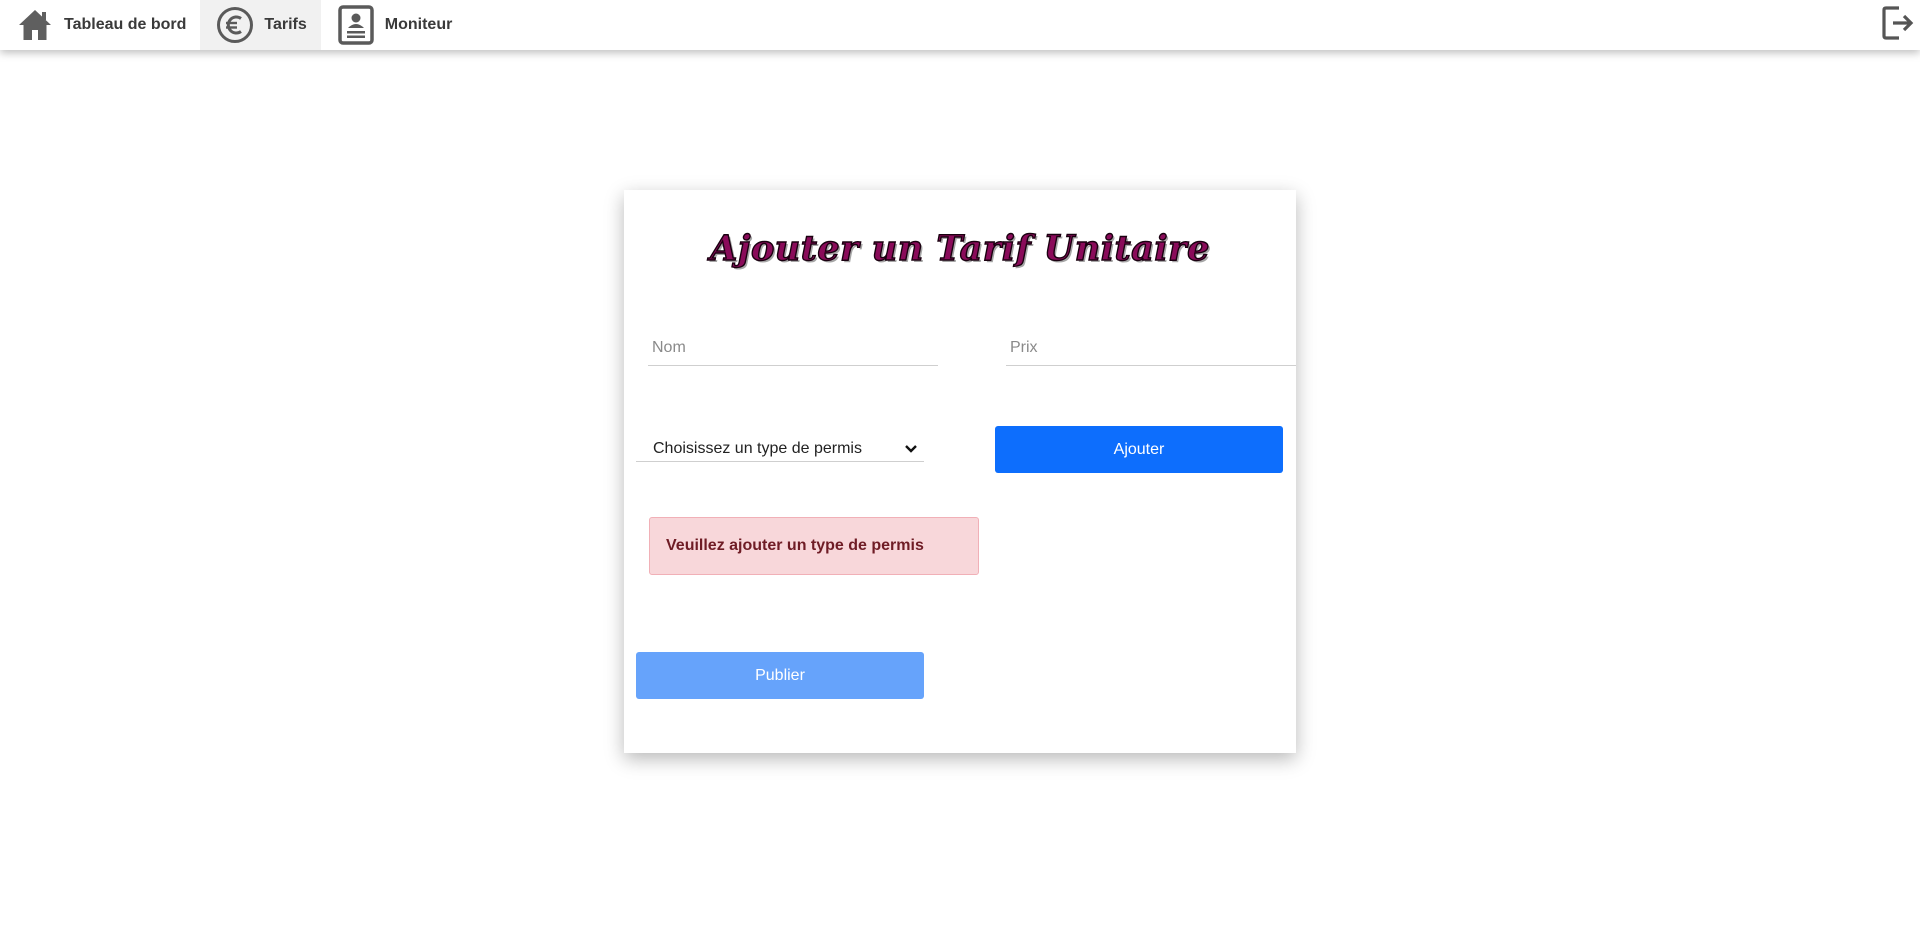  I want to click on nav-label-tarifs: Tarifs, so click(285, 24).